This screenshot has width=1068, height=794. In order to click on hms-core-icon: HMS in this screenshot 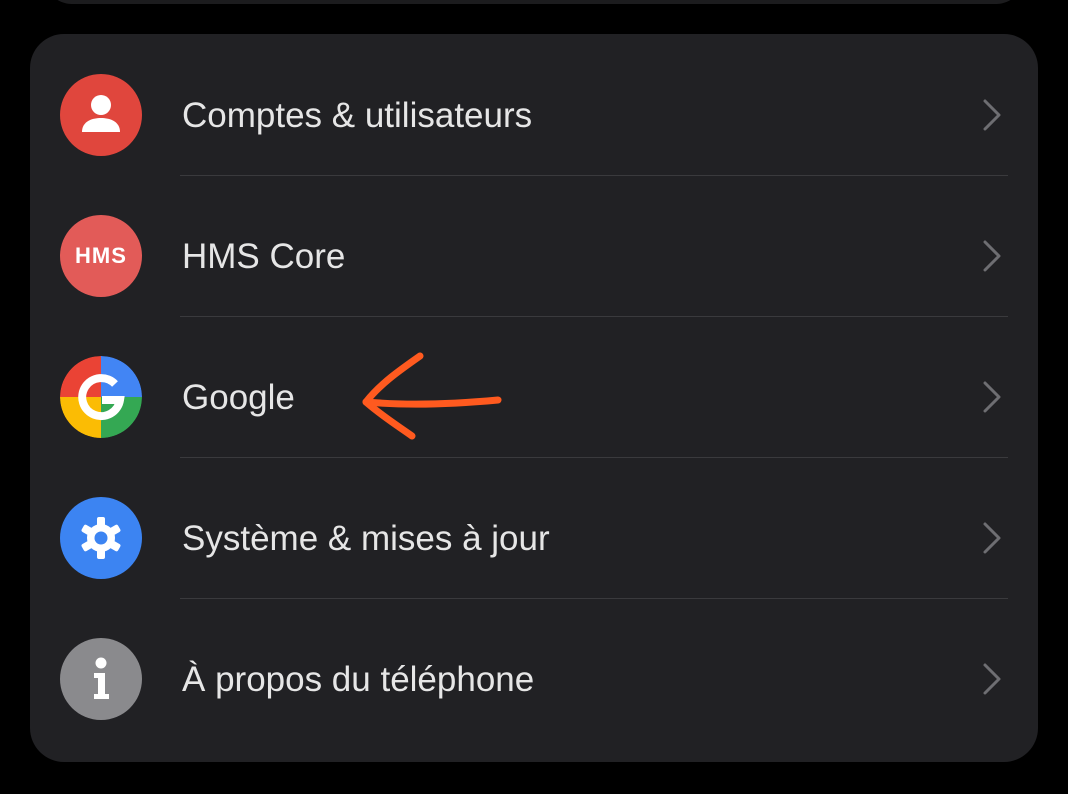, I will do `click(101, 256)`.